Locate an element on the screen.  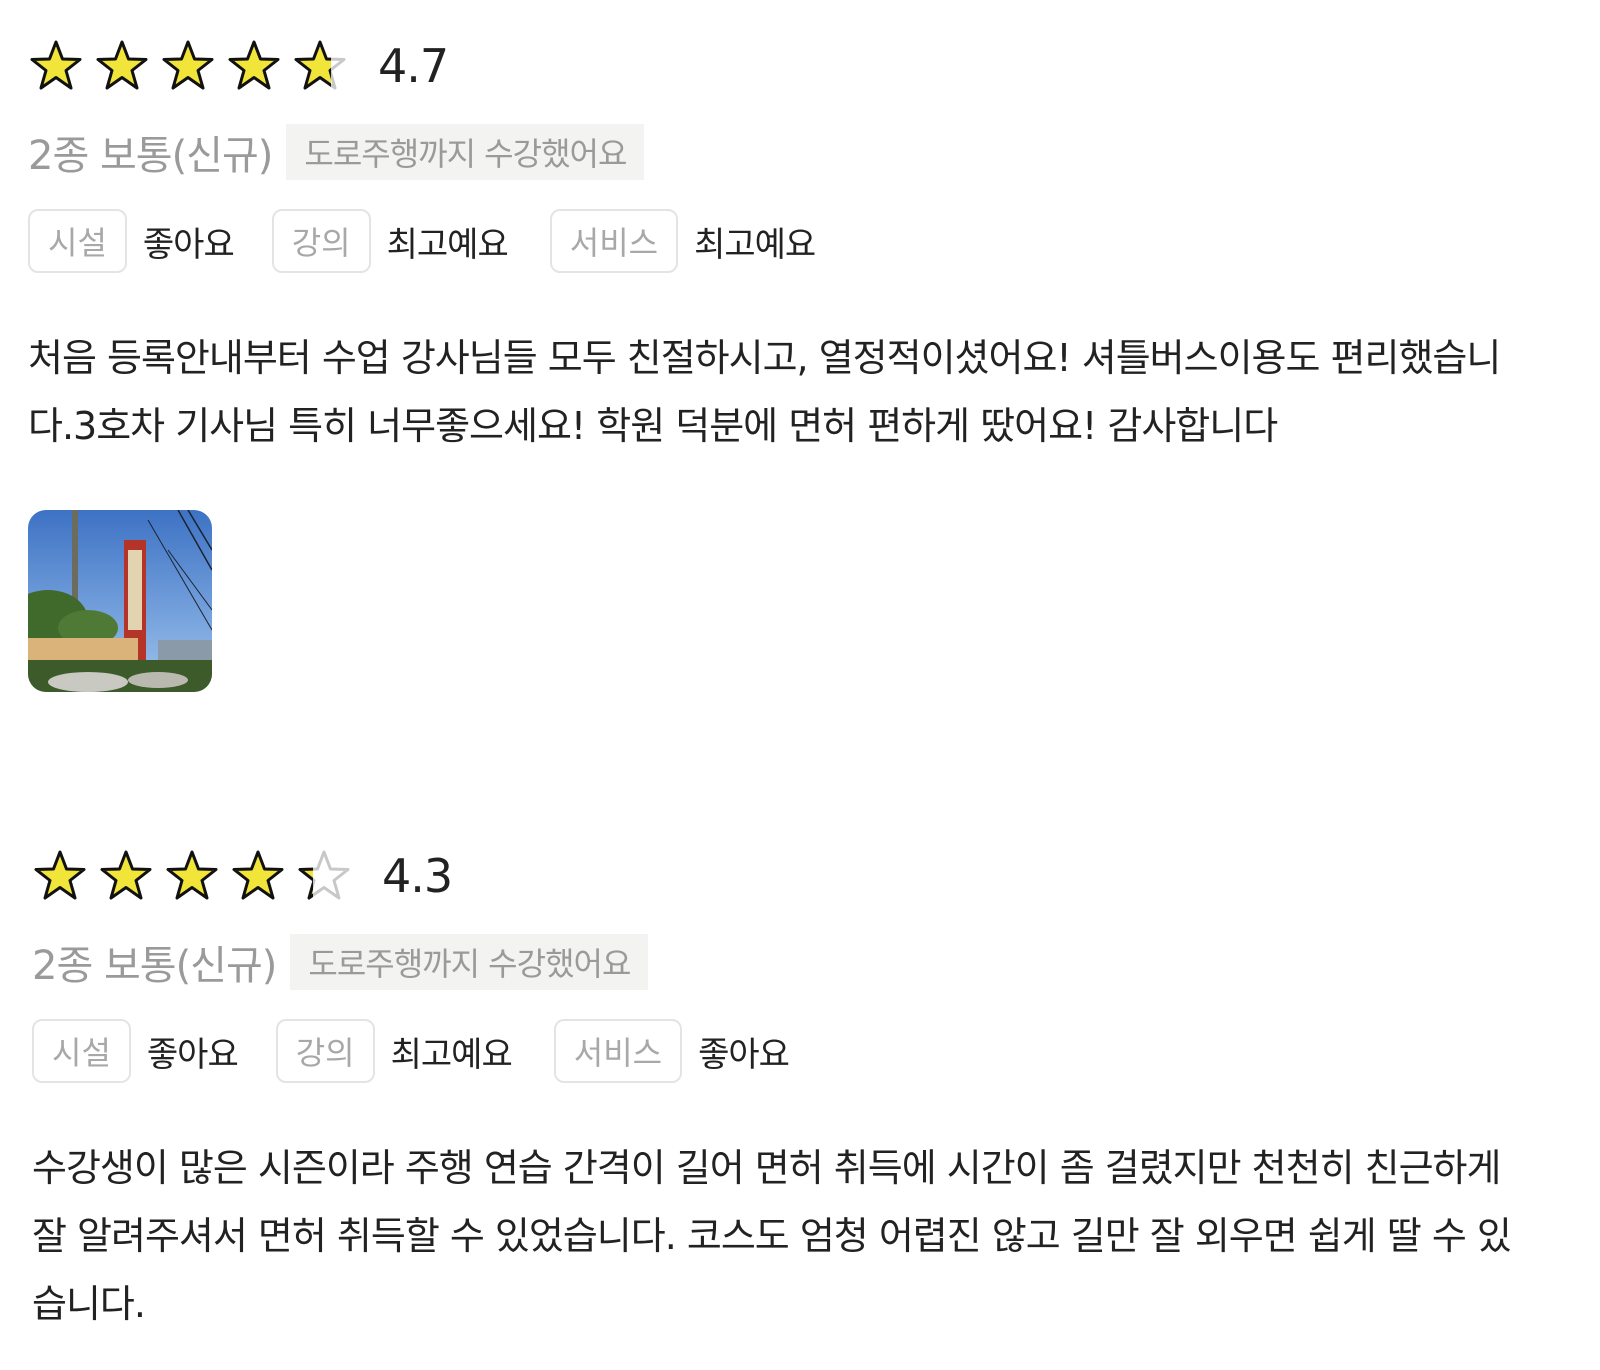
evaluation-row: 시설 좋아요 강의 최고예요 서비스 최고예요 is located at coordinates (798, 241).